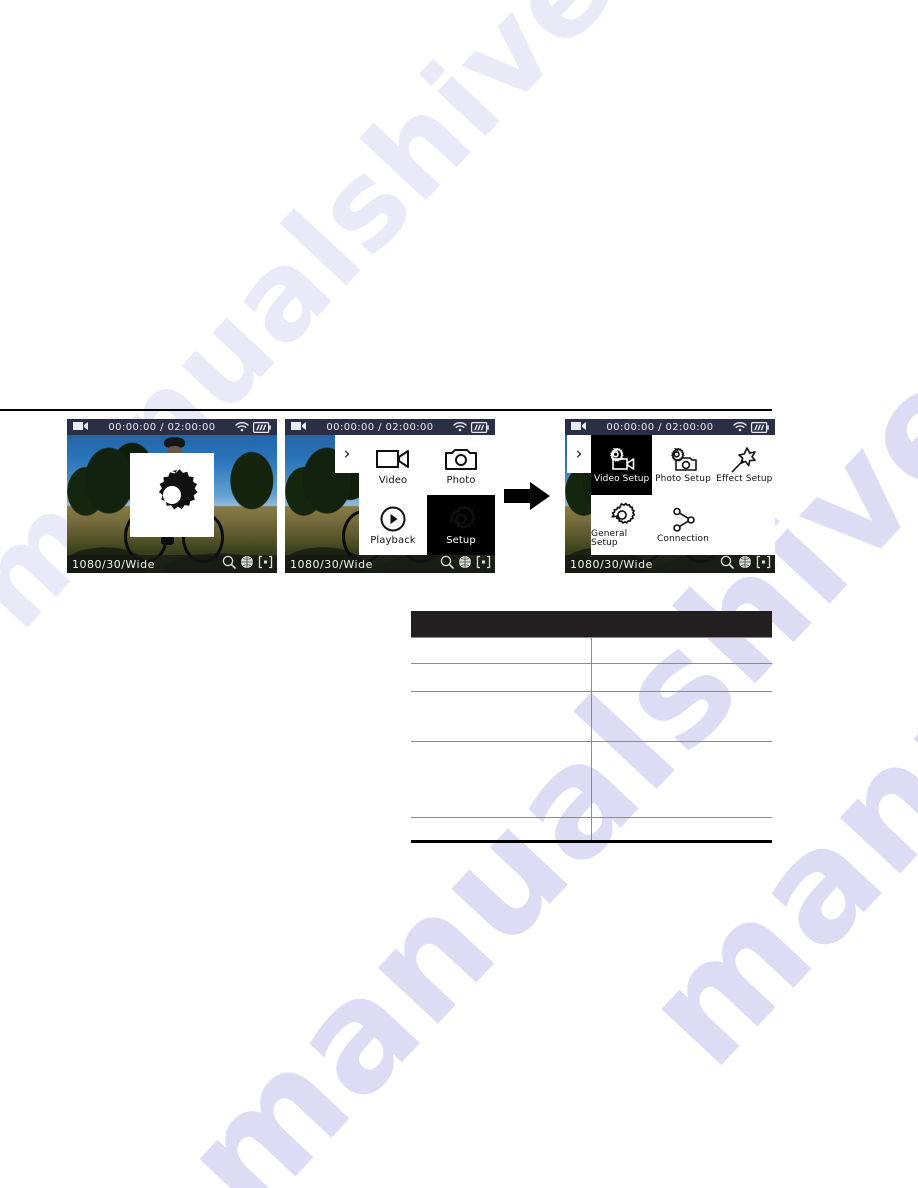 The image size is (918, 1188). What do you see at coordinates (744, 525) in the screenshot?
I see `menu-cell-empty` at bounding box center [744, 525].